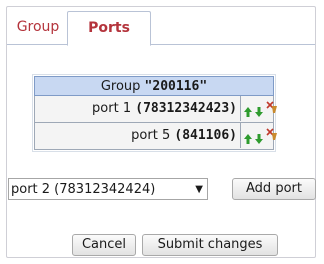  I want to click on port-name: port 1, so click(112, 108).